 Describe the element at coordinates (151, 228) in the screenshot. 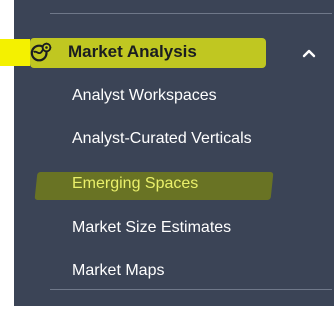

I see `sidebar-item-market-size-estimates: Market Size Estimates` at that location.